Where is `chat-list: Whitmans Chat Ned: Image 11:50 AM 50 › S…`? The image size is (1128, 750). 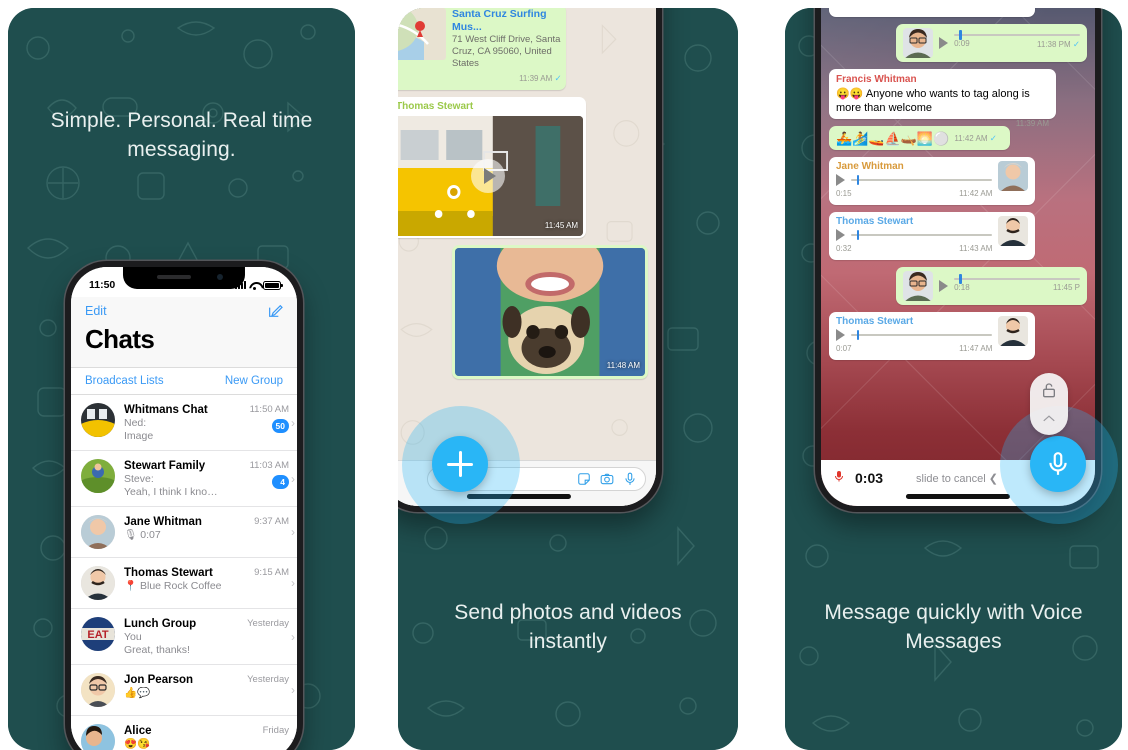 chat-list: Whitmans Chat Ned: Image 11:50 AM 50 › S… is located at coordinates (184, 572).